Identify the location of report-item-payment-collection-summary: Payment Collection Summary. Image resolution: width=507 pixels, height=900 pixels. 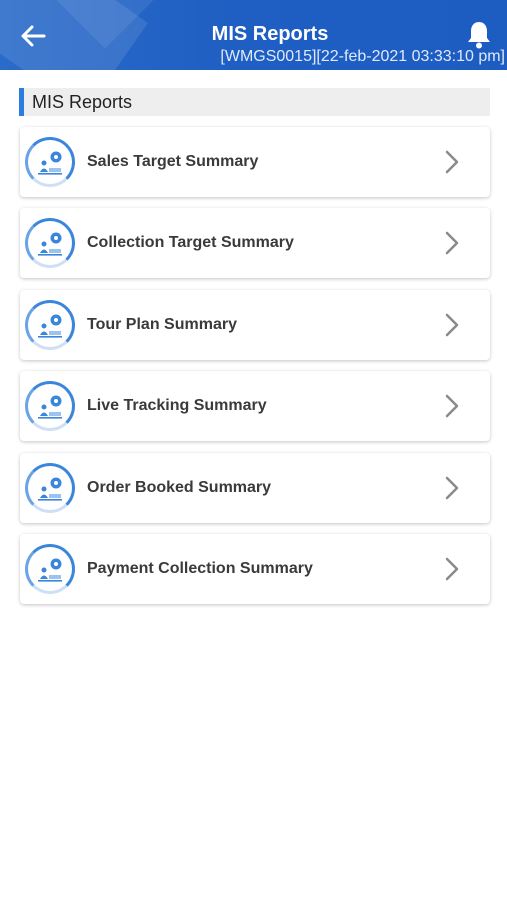
(255, 568).